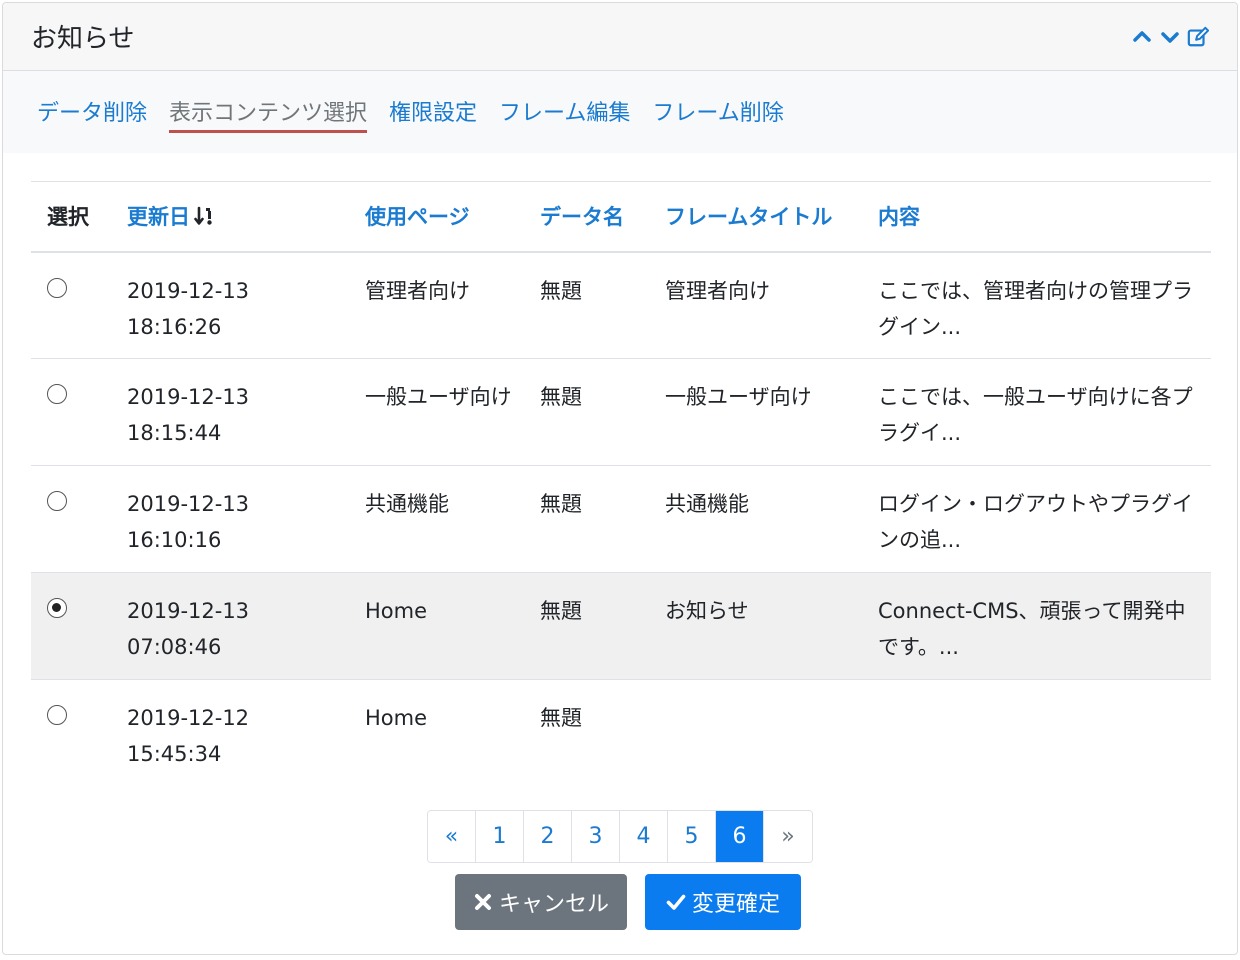 The width and height of the screenshot is (1240, 960). I want to click on header-name: データ名, so click(602, 217).